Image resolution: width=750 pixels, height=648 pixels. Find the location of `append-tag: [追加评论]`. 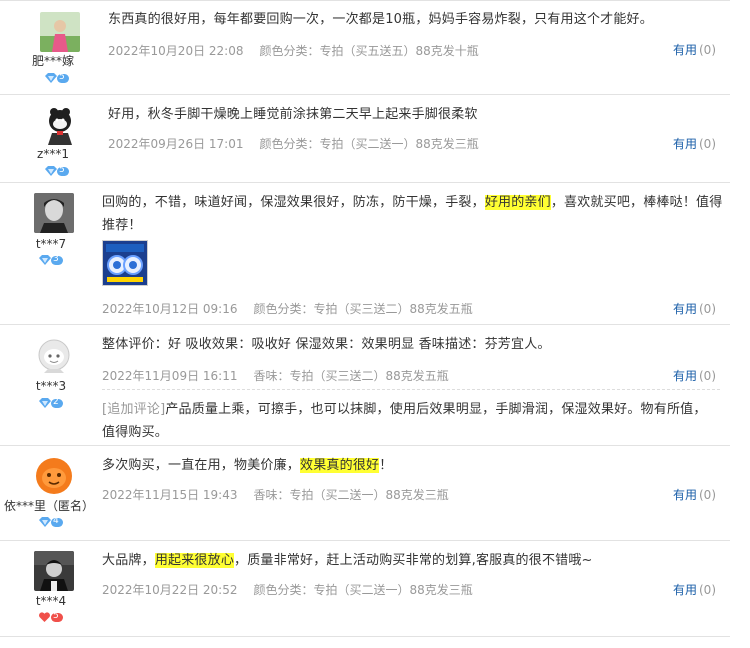

append-tag: [追加评论] is located at coordinates (134, 409).